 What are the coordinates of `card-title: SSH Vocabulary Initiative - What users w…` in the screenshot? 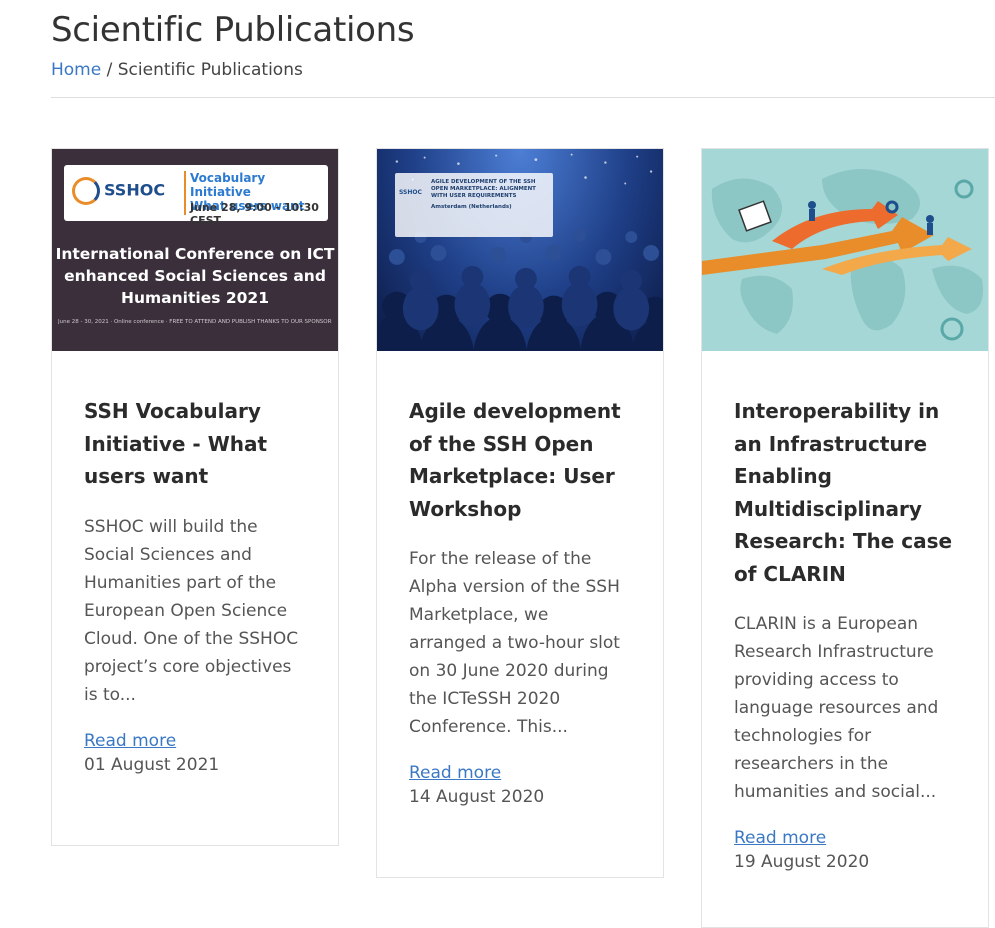 It's located at (195, 444).